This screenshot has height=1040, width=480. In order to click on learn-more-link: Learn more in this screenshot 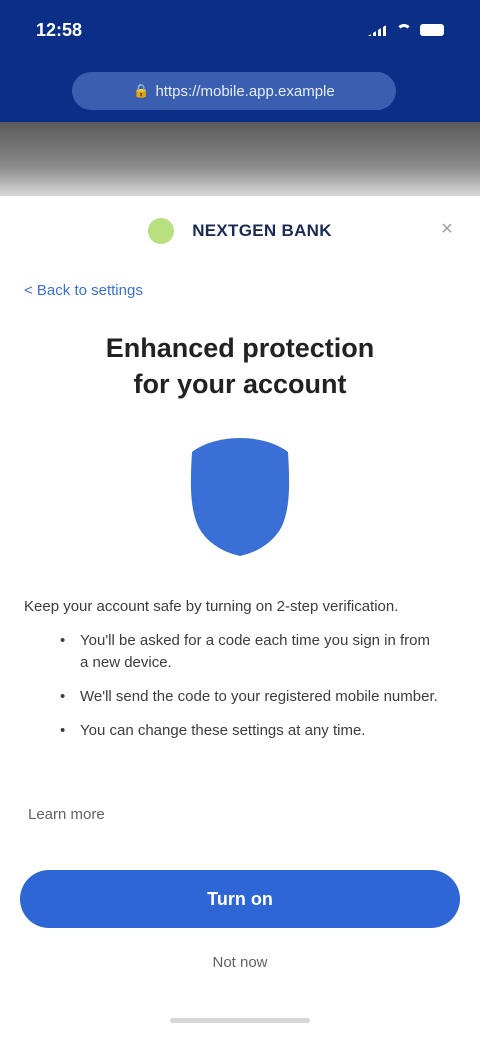, I will do `click(66, 818)`.